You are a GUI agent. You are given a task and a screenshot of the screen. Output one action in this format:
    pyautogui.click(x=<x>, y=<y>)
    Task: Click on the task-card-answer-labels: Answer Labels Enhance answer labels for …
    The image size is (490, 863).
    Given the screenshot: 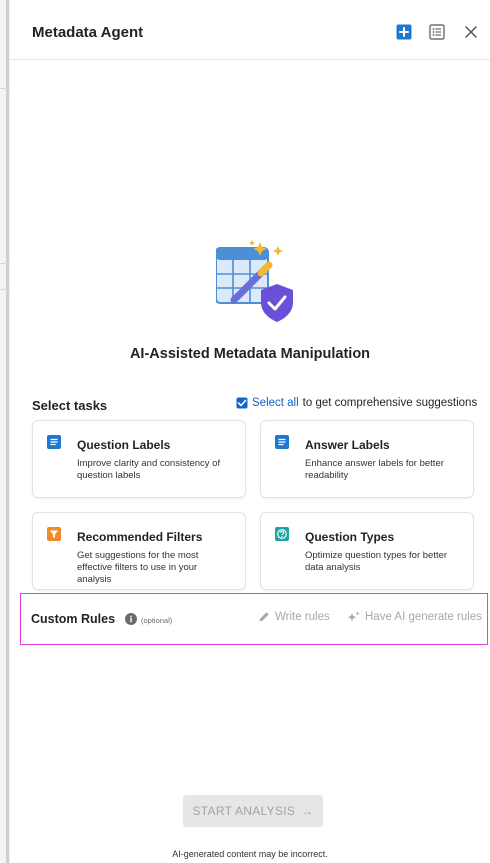 What is the action you would take?
    pyautogui.click(x=367, y=459)
    